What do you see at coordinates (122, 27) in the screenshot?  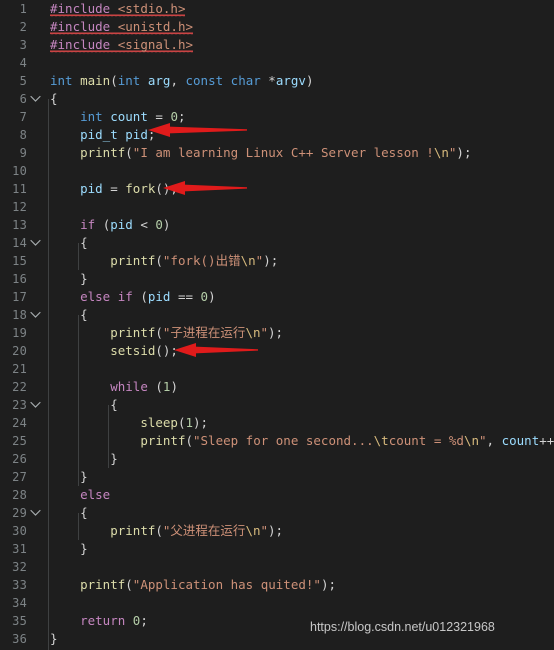 I see `code-line: #include <unistd.h>` at bounding box center [122, 27].